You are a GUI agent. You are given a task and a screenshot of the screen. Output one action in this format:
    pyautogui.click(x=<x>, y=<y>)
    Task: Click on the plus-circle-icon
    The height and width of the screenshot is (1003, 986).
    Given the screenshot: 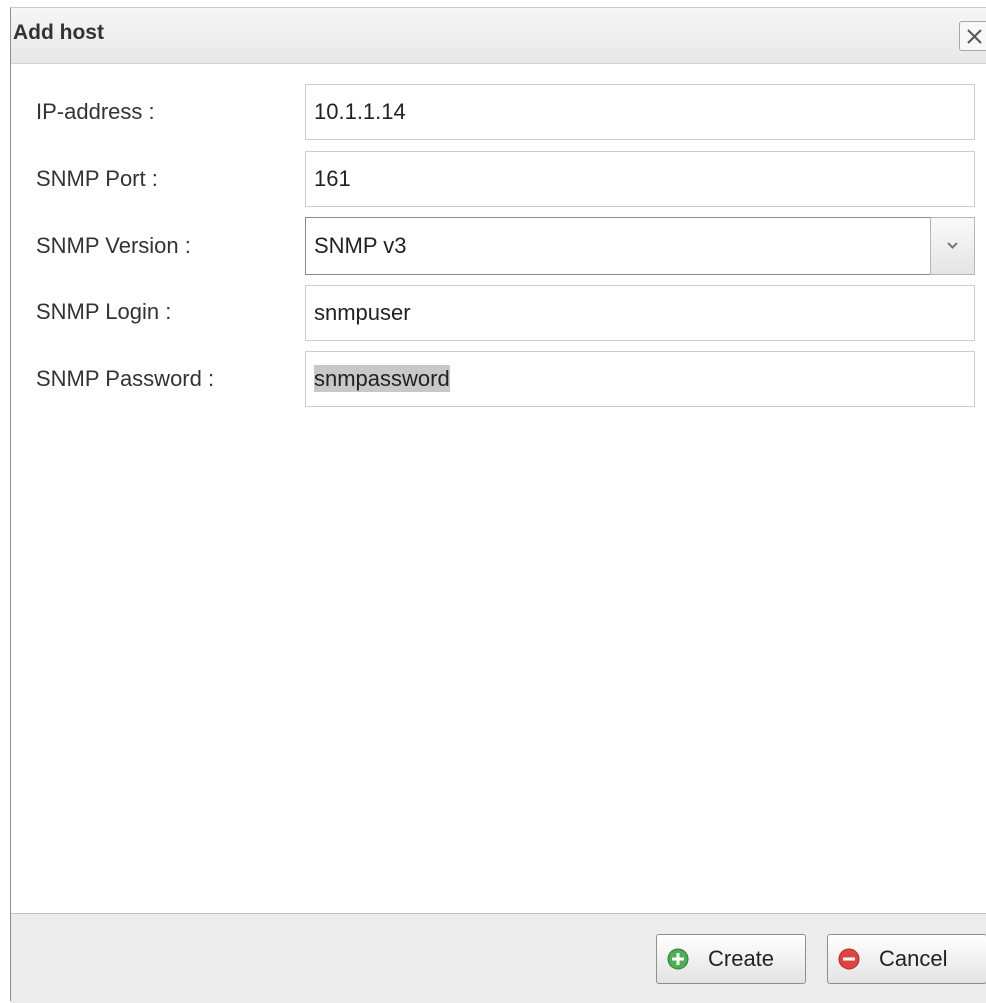 What is the action you would take?
    pyautogui.click(x=678, y=959)
    